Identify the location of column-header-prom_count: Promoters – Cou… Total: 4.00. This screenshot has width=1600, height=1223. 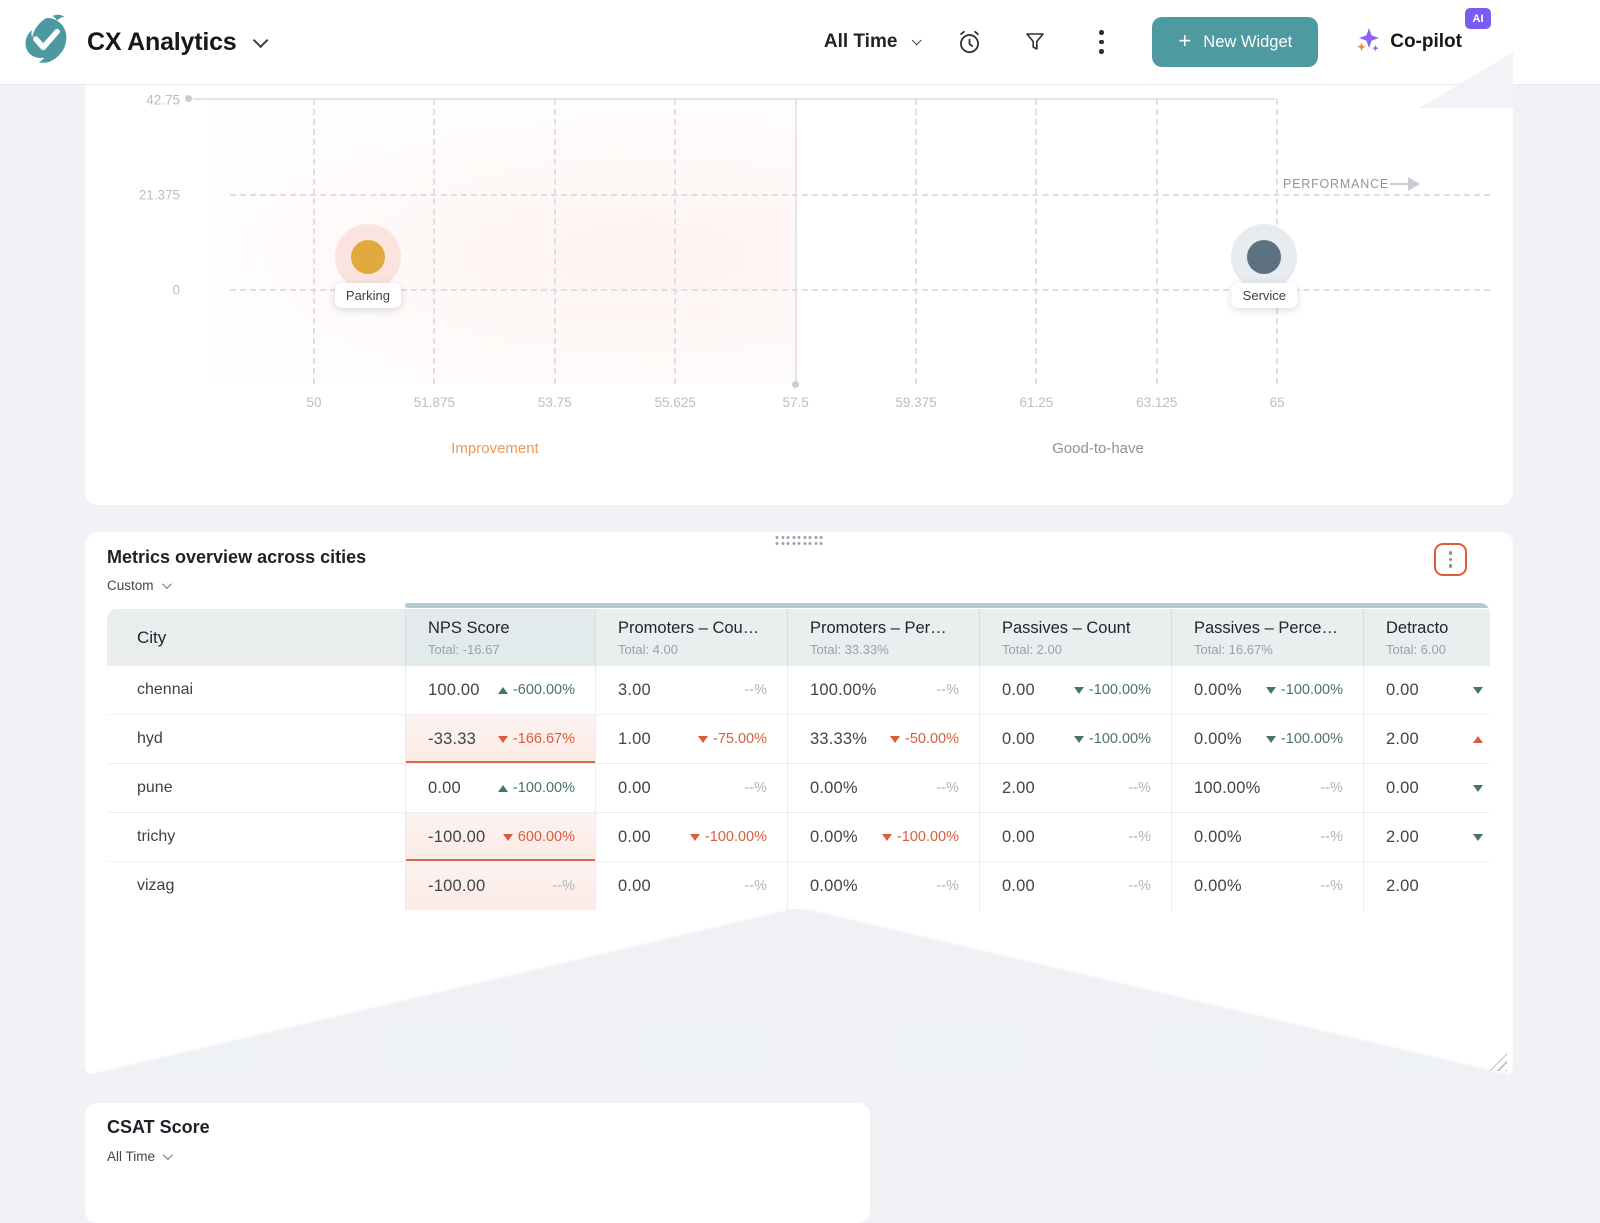
(691, 637).